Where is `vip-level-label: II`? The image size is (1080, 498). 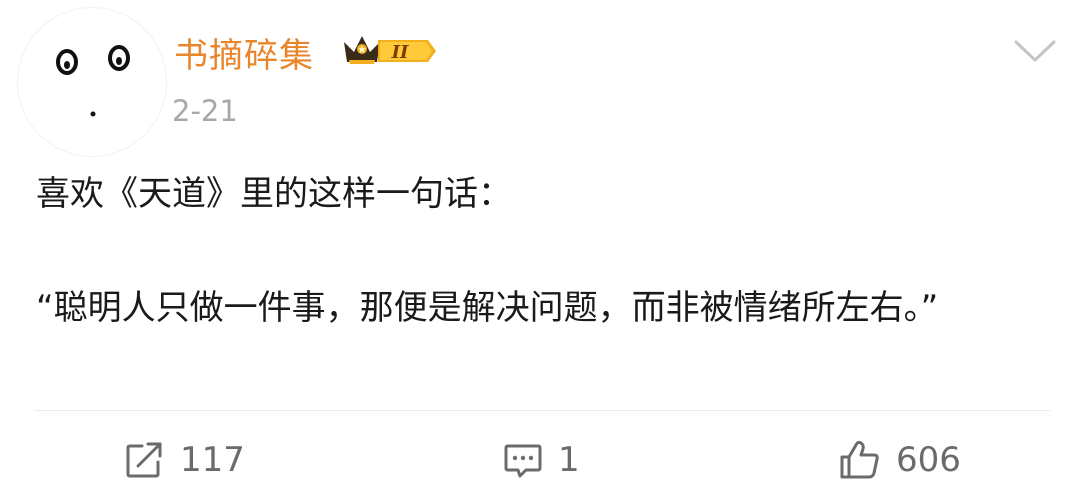 vip-level-label: II is located at coordinates (400, 52).